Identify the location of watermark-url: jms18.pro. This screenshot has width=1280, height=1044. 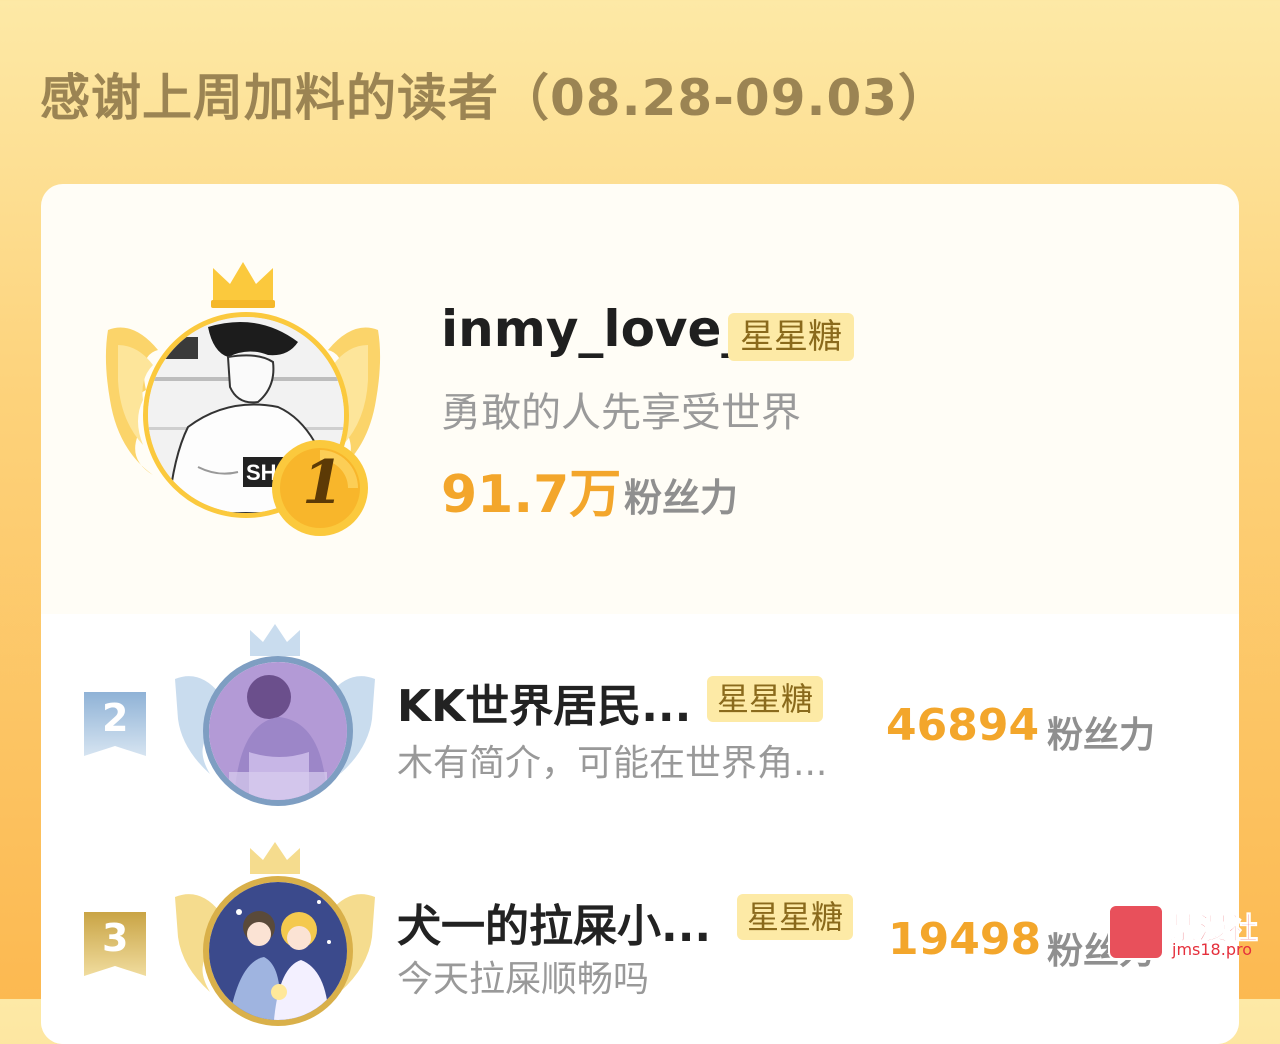
(1212, 949).